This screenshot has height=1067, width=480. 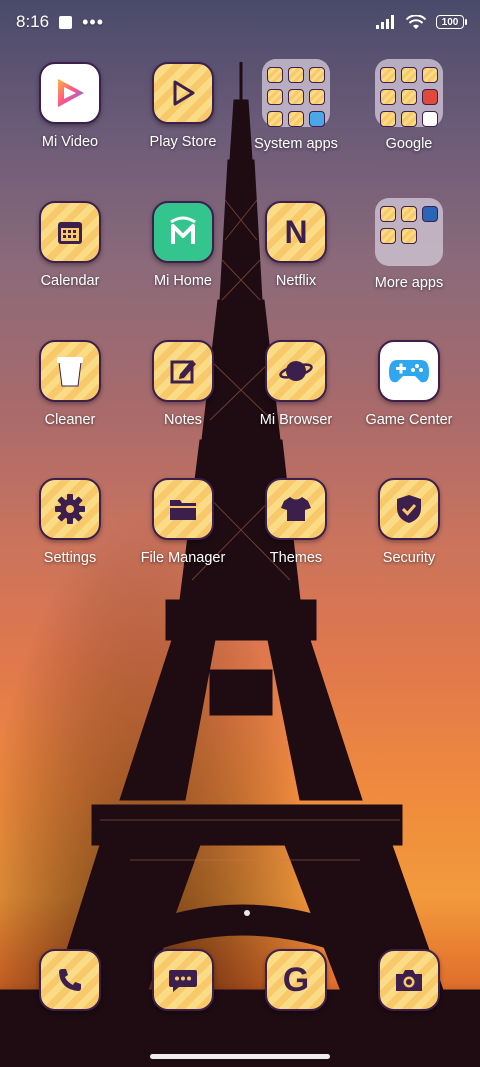 What do you see at coordinates (183, 420) in the screenshot?
I see `app-label: Notes` at bounding box center [183, 420].